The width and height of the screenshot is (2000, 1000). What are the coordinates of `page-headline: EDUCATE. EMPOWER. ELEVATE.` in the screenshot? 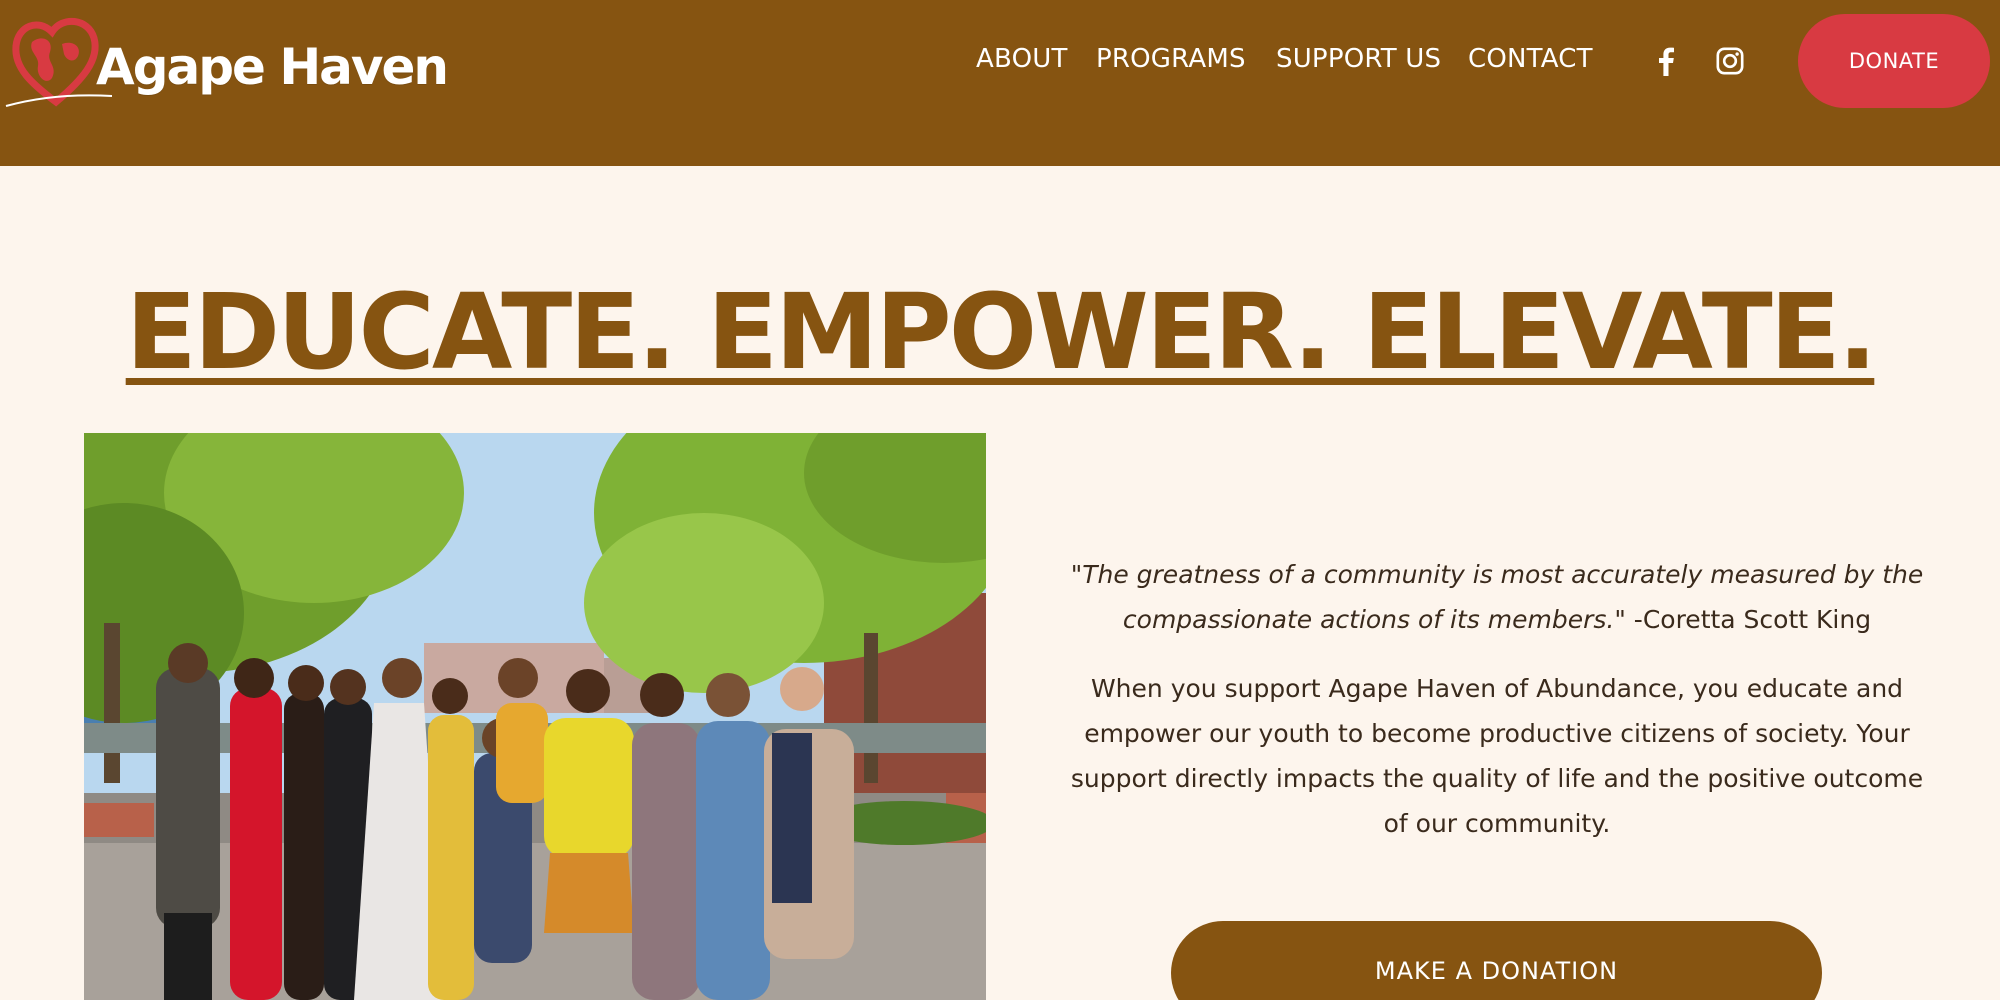 It's located at (1000, 332).